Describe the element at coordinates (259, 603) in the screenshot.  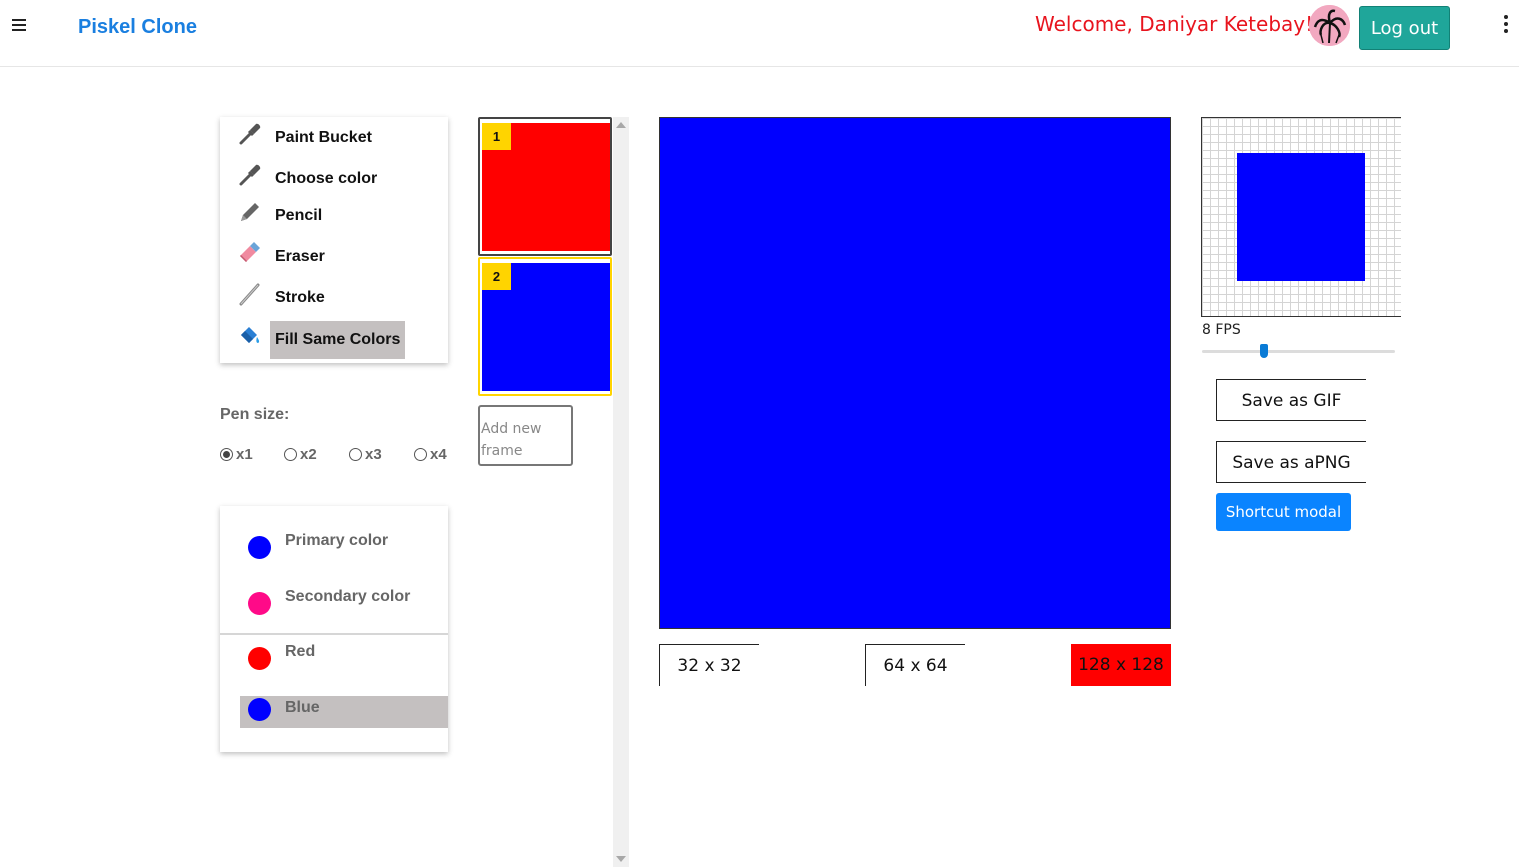
I see `secondary-color-swatch` at that location.